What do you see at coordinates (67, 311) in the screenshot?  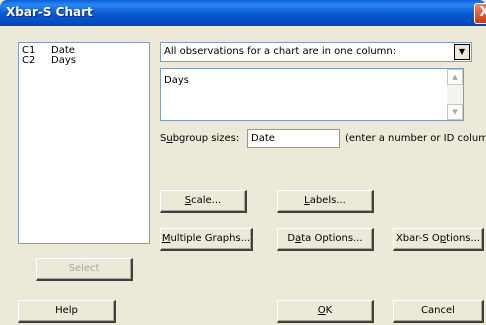 I see `help-button: Help` at bounding box center [67, 311].